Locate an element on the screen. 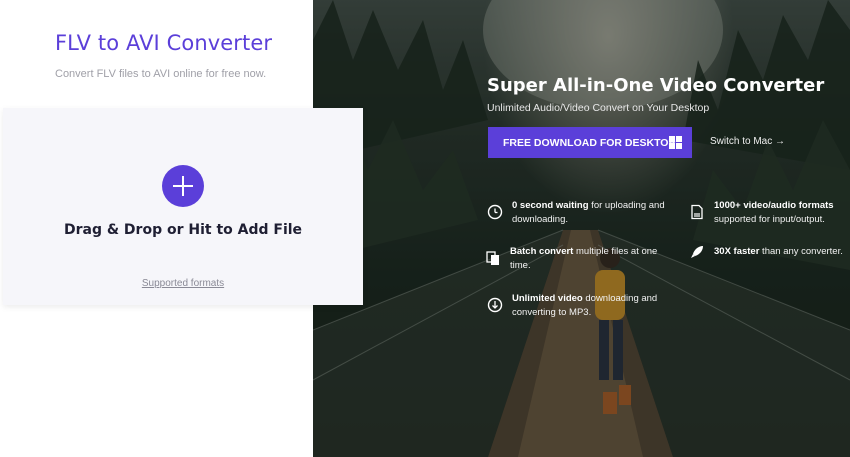 Image resolution: width=850 pixels, height=457 pixels. free-download-button: FREE DOWNLOAD FOR DESKTOP is located at coordinates (590, 142).